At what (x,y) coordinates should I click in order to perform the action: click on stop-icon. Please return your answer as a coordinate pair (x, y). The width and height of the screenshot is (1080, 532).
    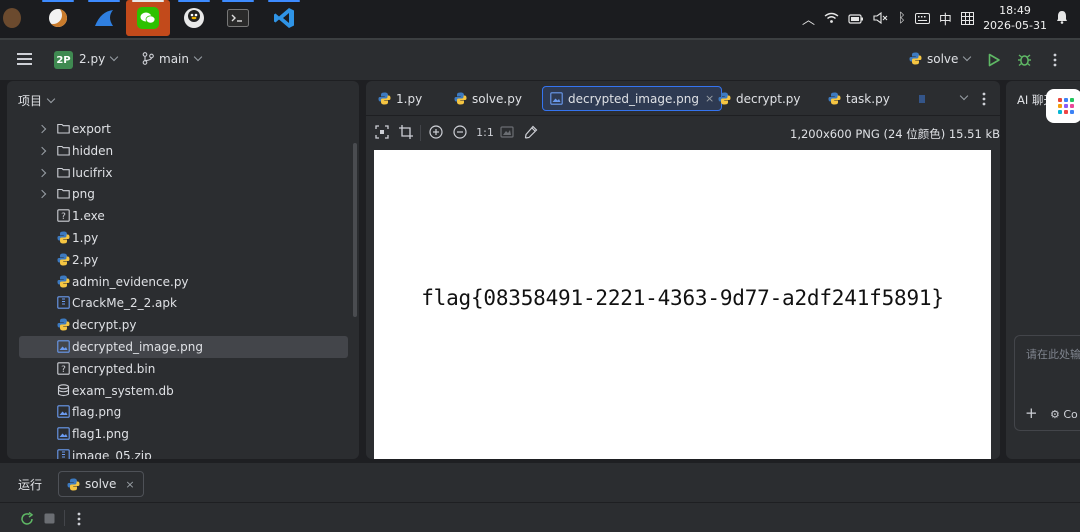
    Looking at the image, I should click on (49, 518).